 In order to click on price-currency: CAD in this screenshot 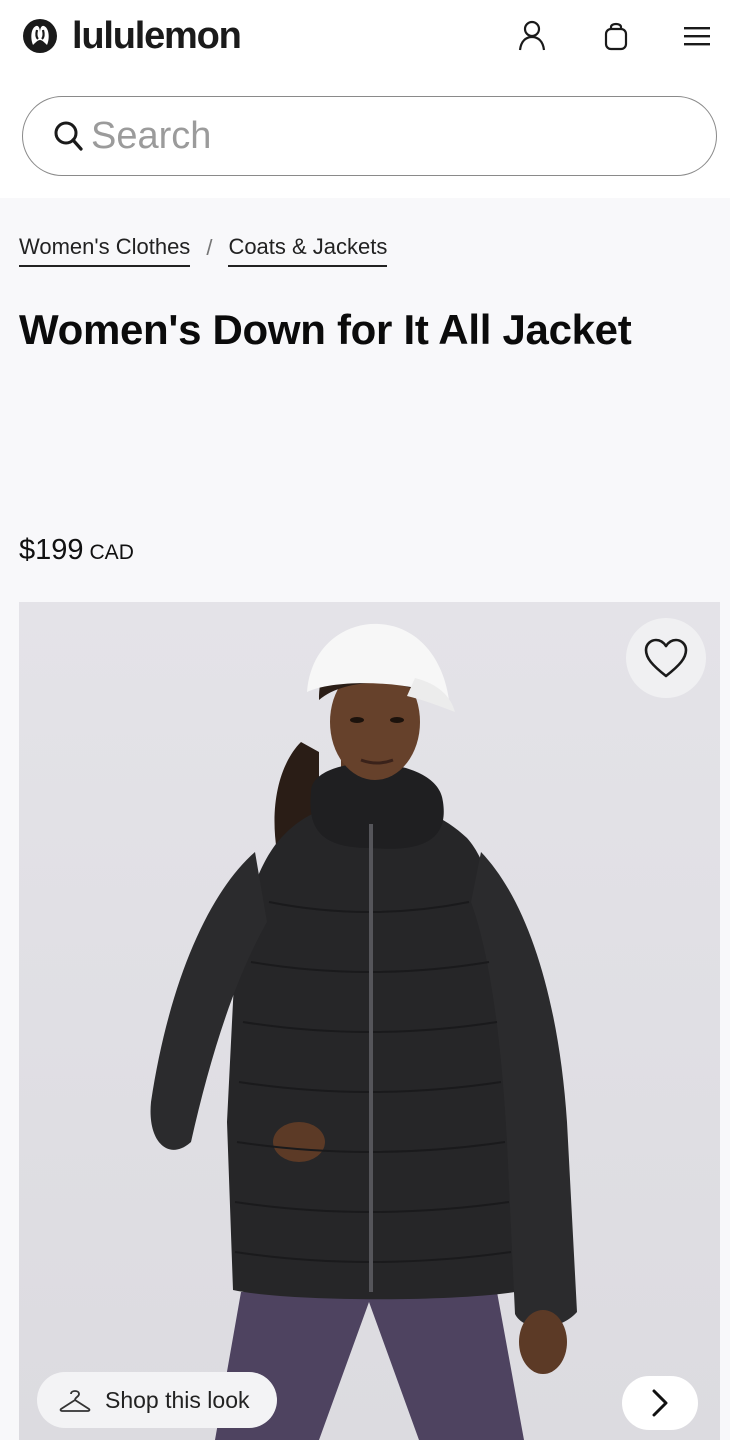, I will do `click(111, 552)`.